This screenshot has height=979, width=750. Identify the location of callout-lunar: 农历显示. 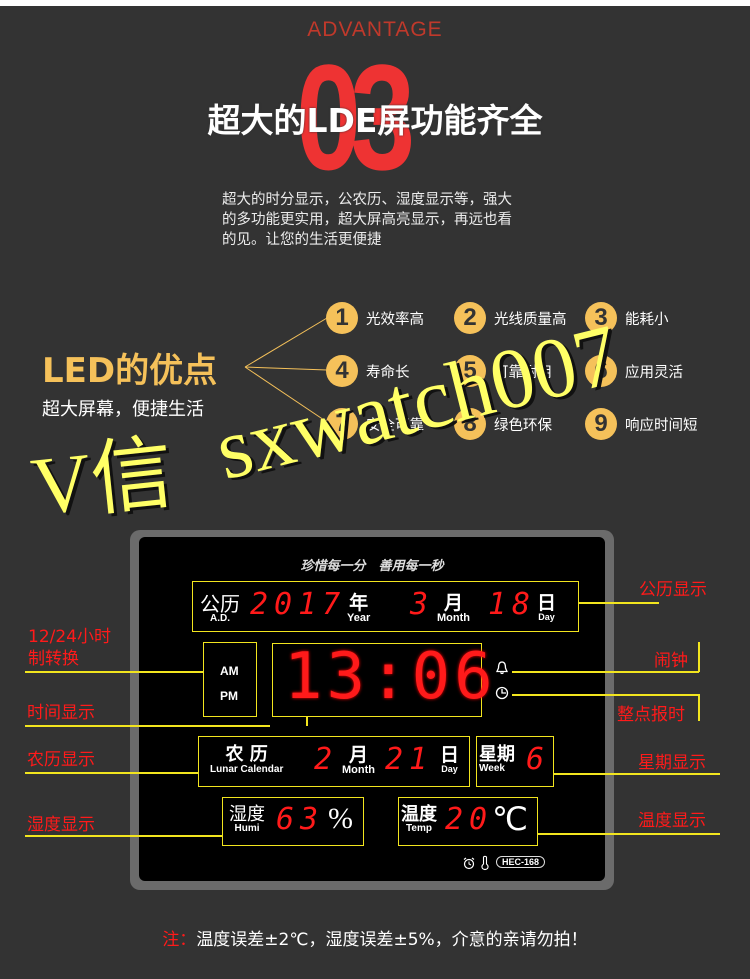
(61, 760).